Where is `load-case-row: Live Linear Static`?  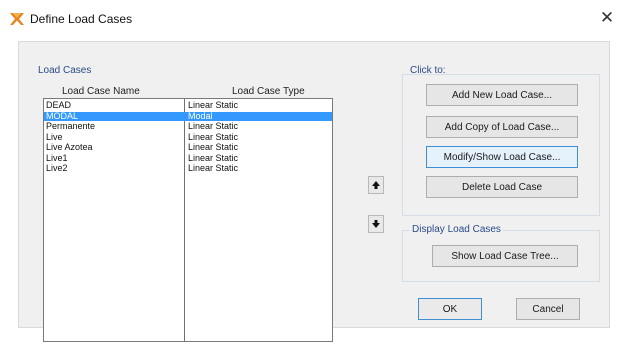 load-case-row: Live Linear Static is located at coordinates (188, 136).